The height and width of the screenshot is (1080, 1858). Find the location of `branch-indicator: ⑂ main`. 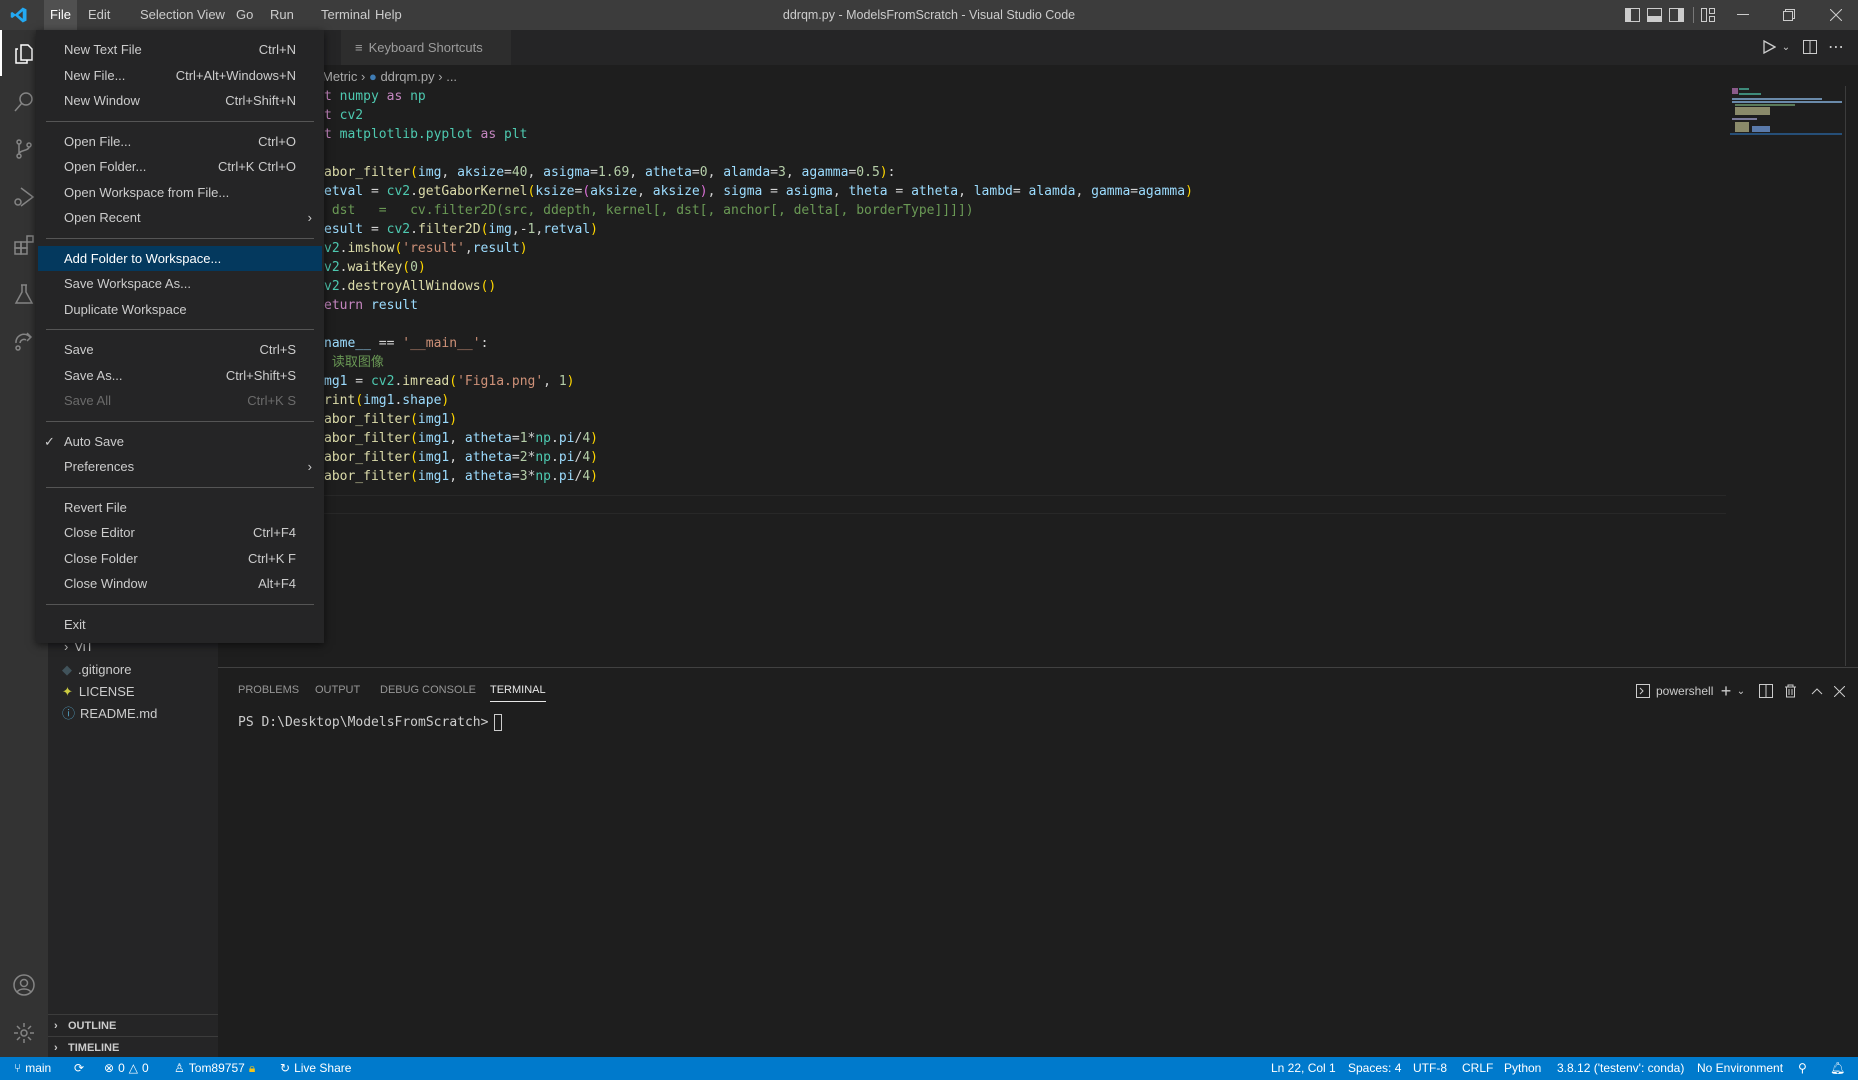

branch-indicator: ⑂ main is located at coordinates (32, 1068).